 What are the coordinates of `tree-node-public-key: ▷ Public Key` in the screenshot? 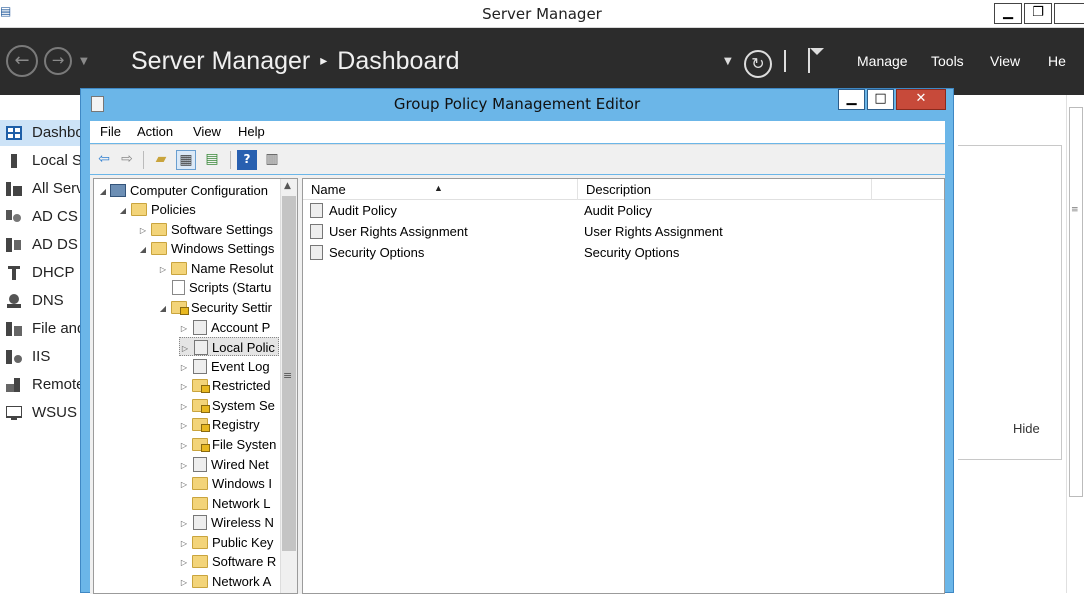 It's located at (226, 543).